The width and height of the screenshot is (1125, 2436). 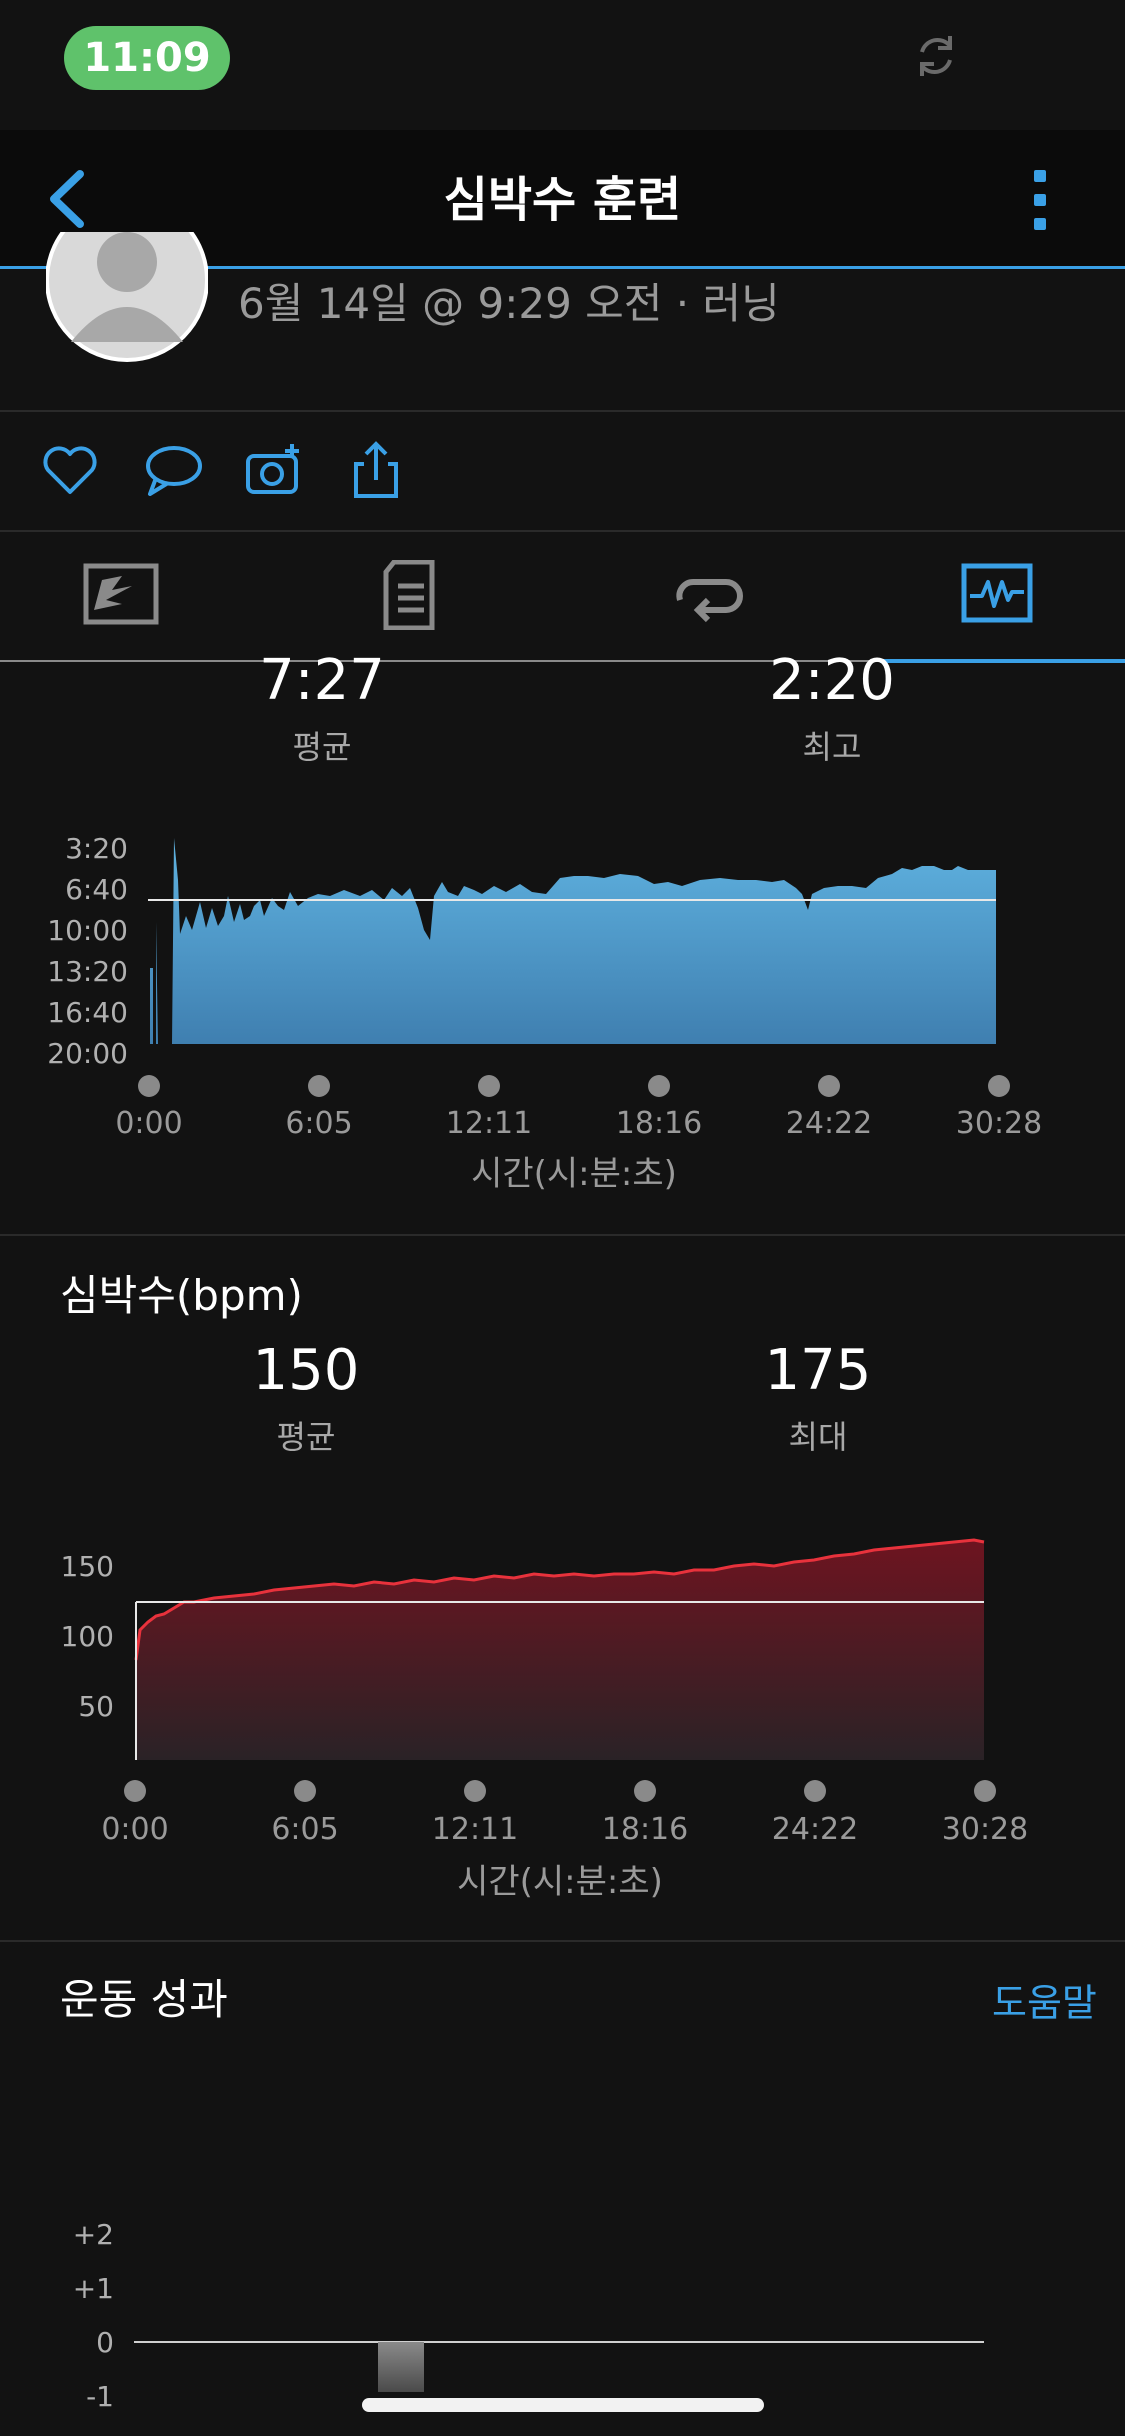 I want to click on hr-max-value: 175, so click(x=818, y=1370).